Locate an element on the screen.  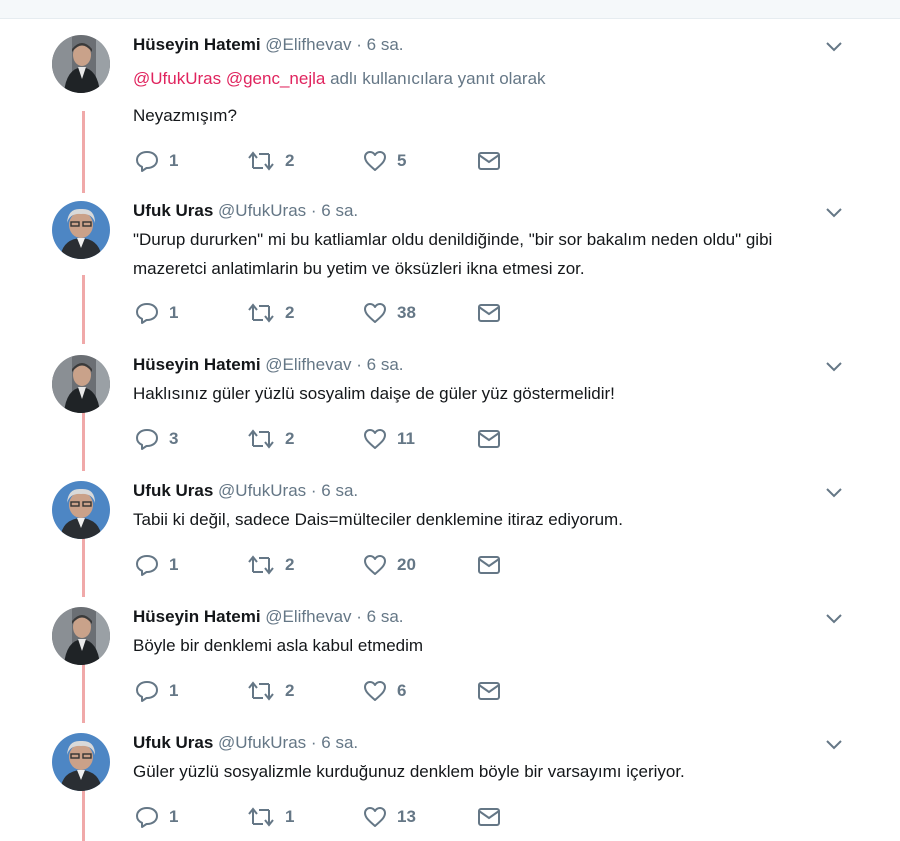
like-count: 13 is located at coordinates (406, 816).